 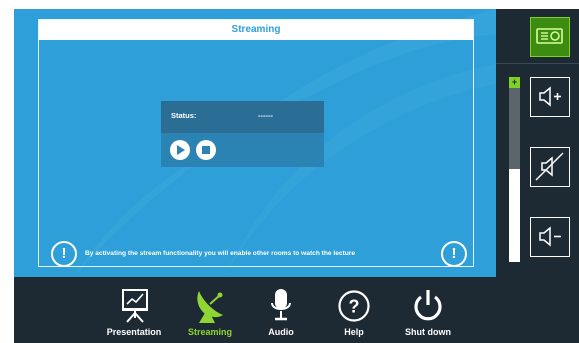 I want to click on status-value: ------, so click(x=265, y=115).